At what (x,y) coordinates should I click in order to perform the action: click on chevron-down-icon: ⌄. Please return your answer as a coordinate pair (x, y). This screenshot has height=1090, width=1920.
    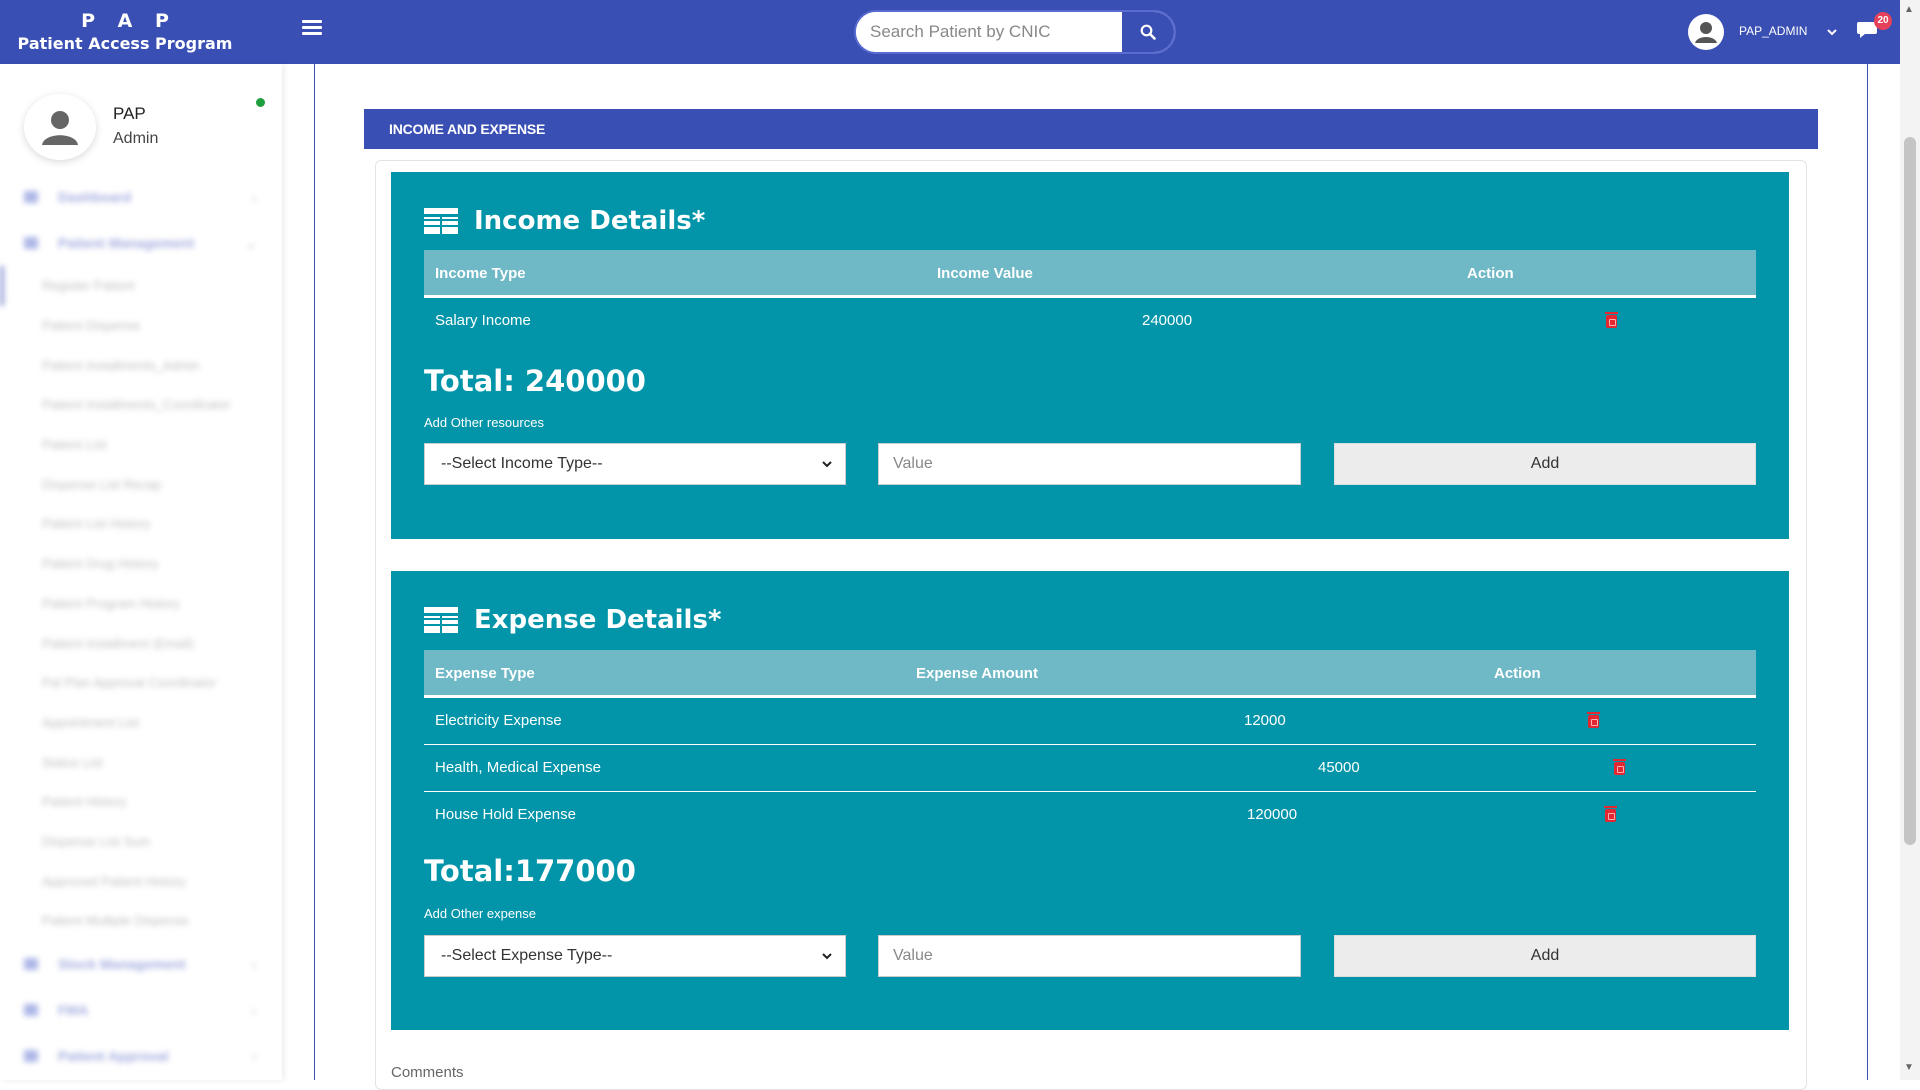
    Looking at the image, I should click on (250, 244).